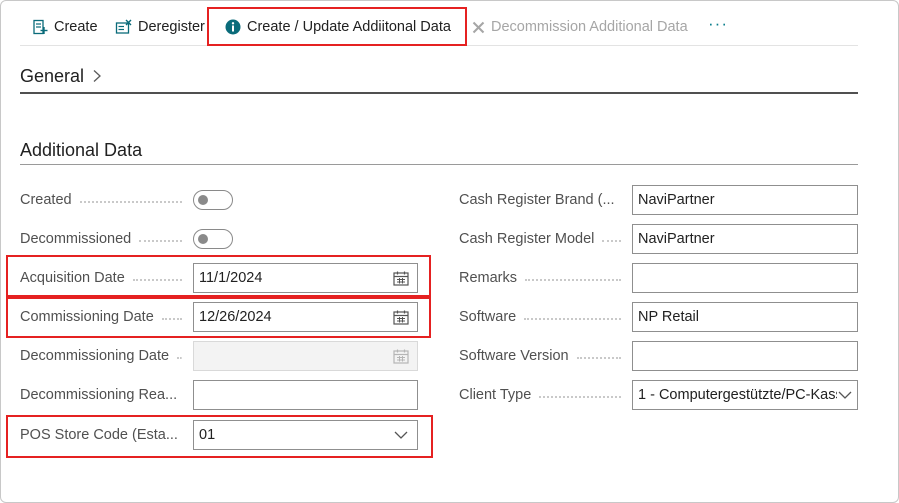 The height and width of the screenshot is (503, 899). What do you see at coordinates (676, 239) in the screenshot?
I see `cash-register-model-value: NaviPartner` at bounding box center [676, 239].